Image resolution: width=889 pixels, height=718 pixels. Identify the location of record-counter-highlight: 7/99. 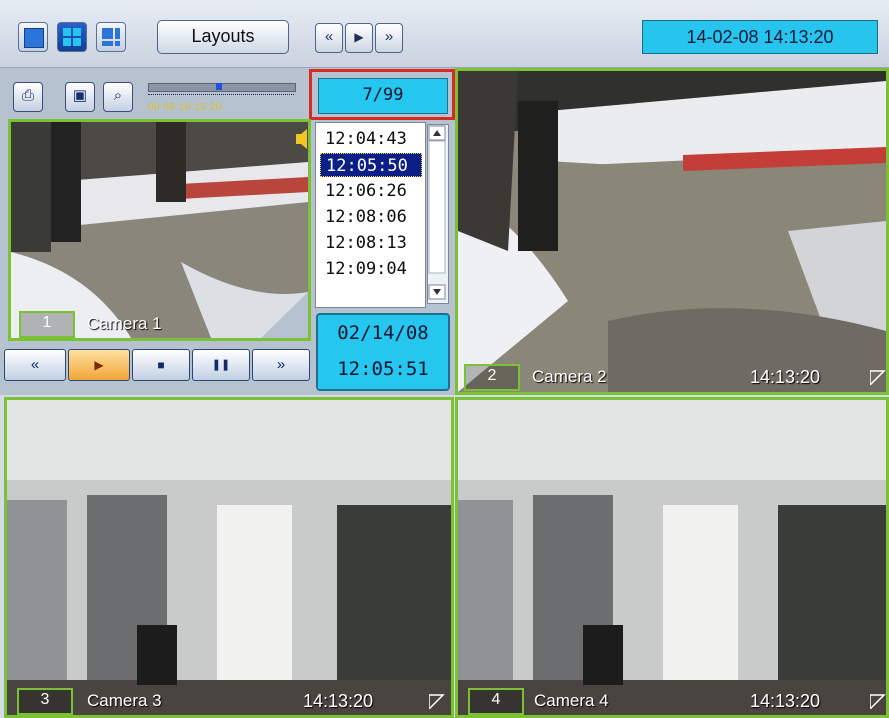
(382, 94).